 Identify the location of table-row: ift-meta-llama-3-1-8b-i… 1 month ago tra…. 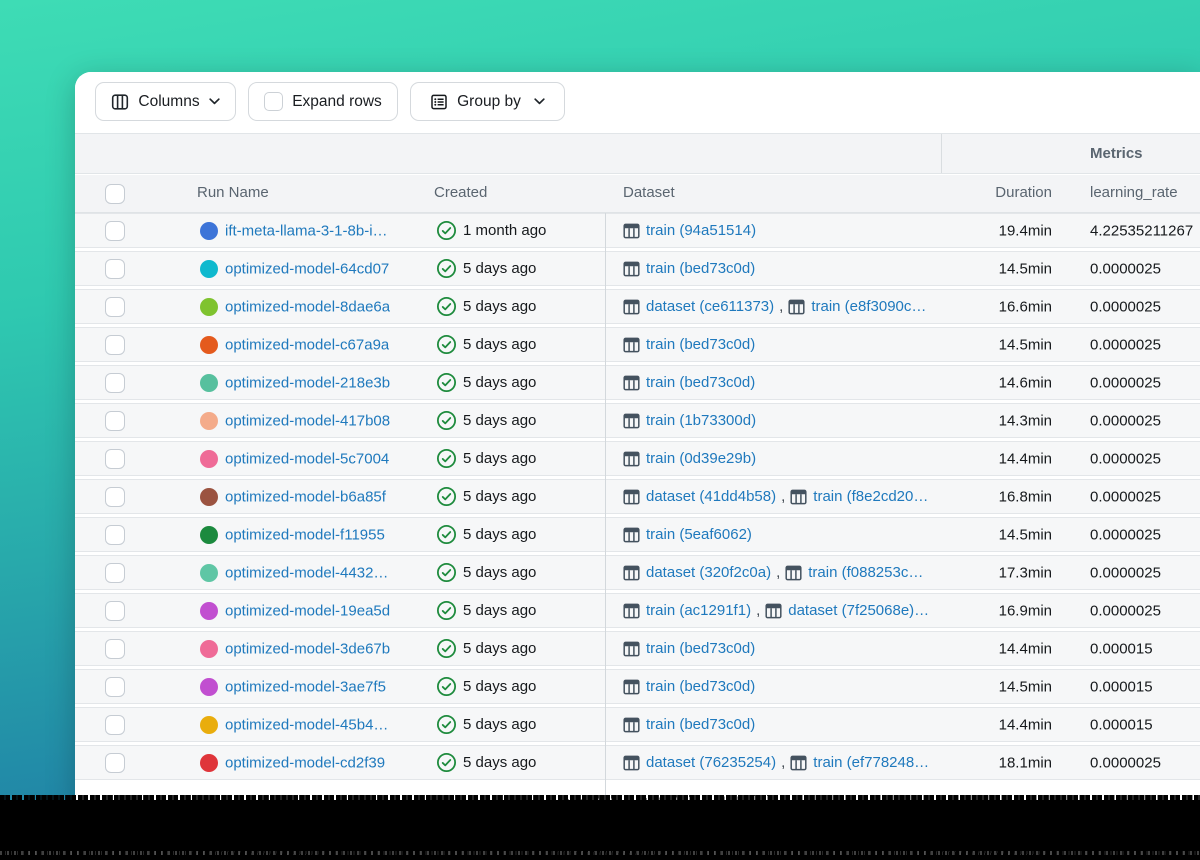
(637, 230).